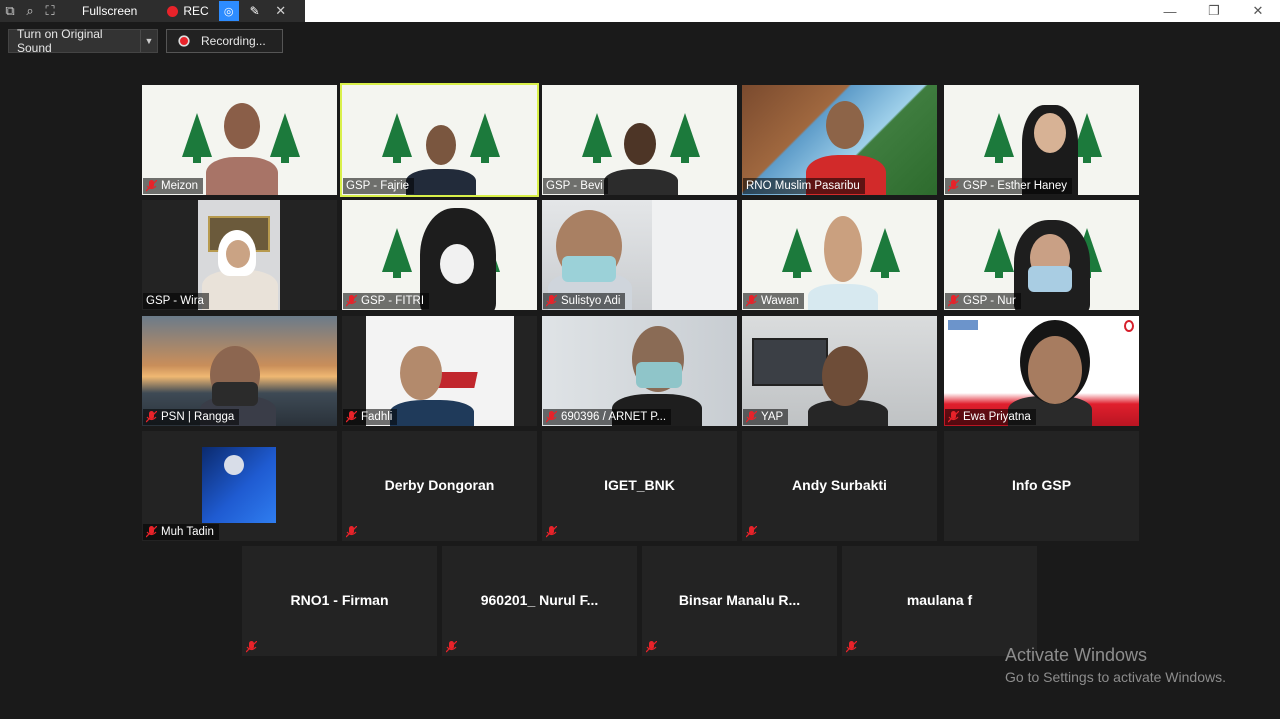  I want to click on participant-name: IGET_BNK, so click(639, 485).